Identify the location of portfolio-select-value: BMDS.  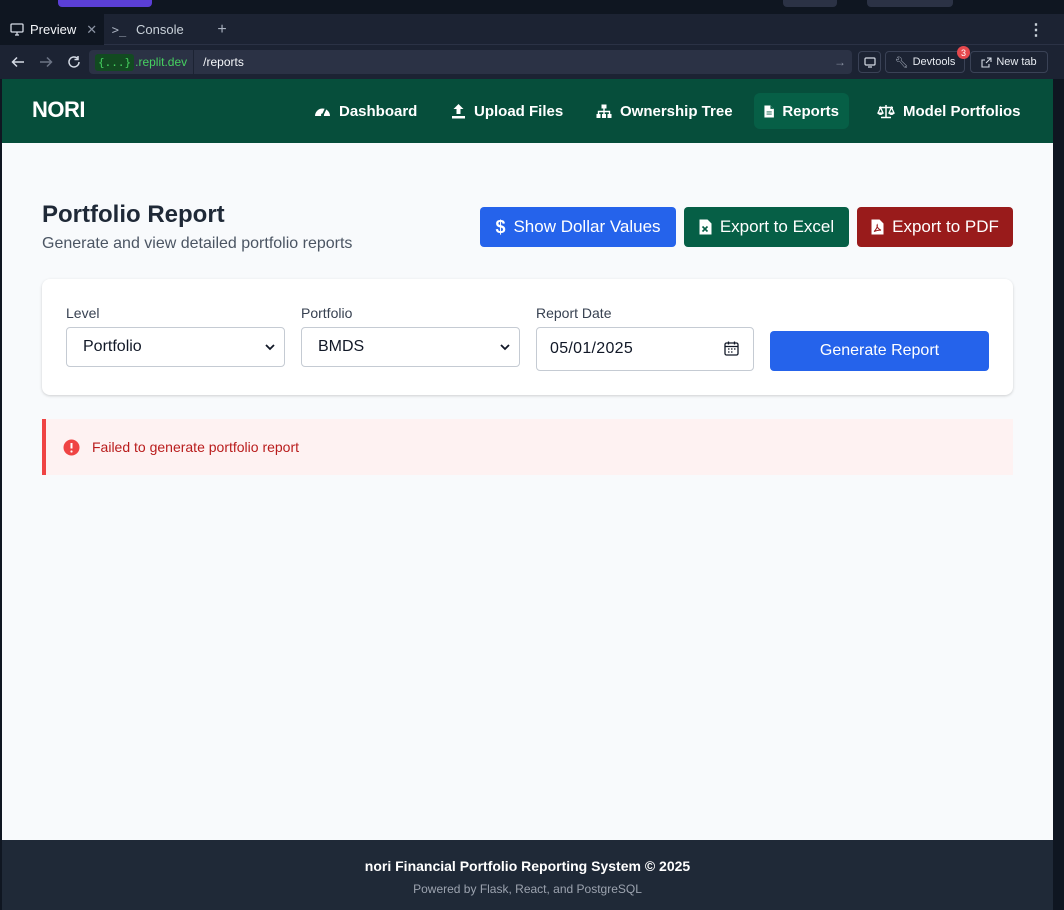
(341, 346).